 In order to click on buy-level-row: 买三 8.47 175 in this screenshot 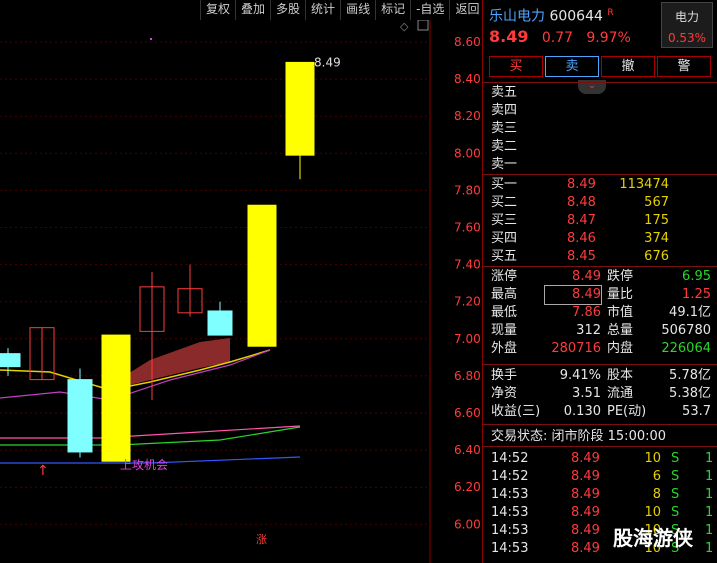, I will do `click(580, 220)`.